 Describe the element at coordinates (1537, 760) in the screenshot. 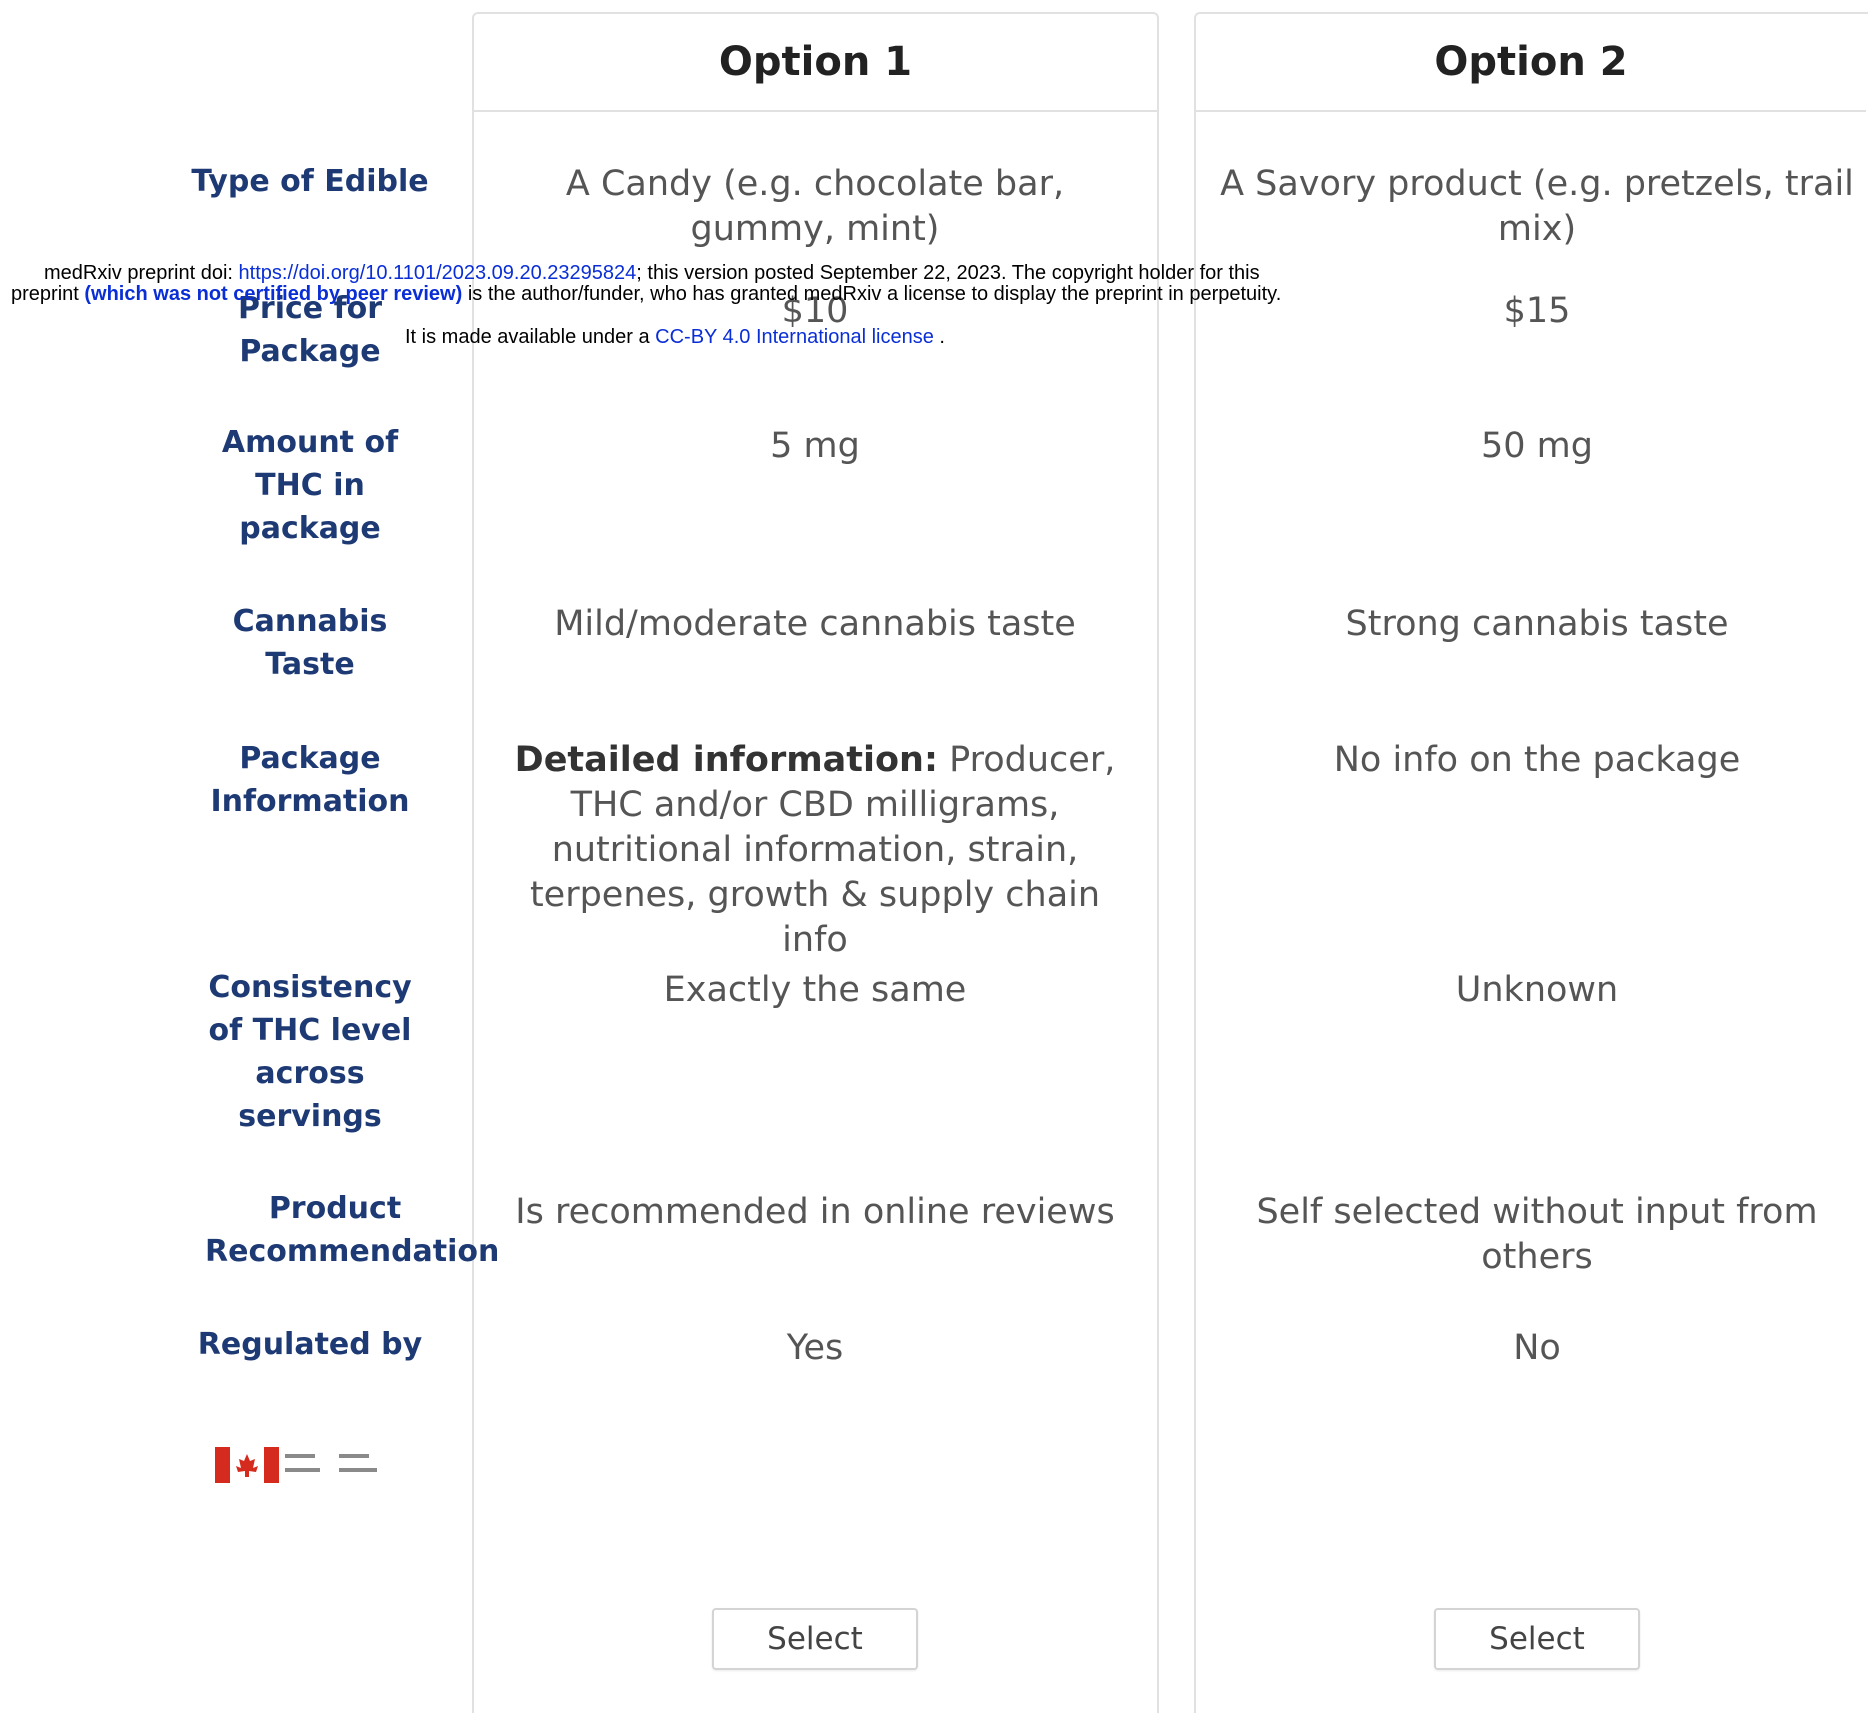

I see `option-2-package-information: No info on the package` at that location.